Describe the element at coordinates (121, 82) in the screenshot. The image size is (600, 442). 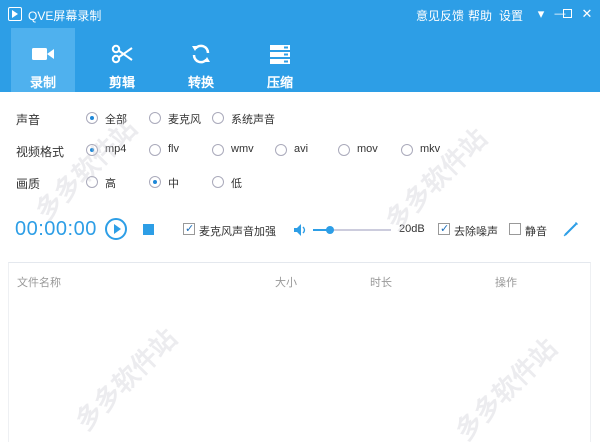
I see `tab-label: 剪辑` at that location.